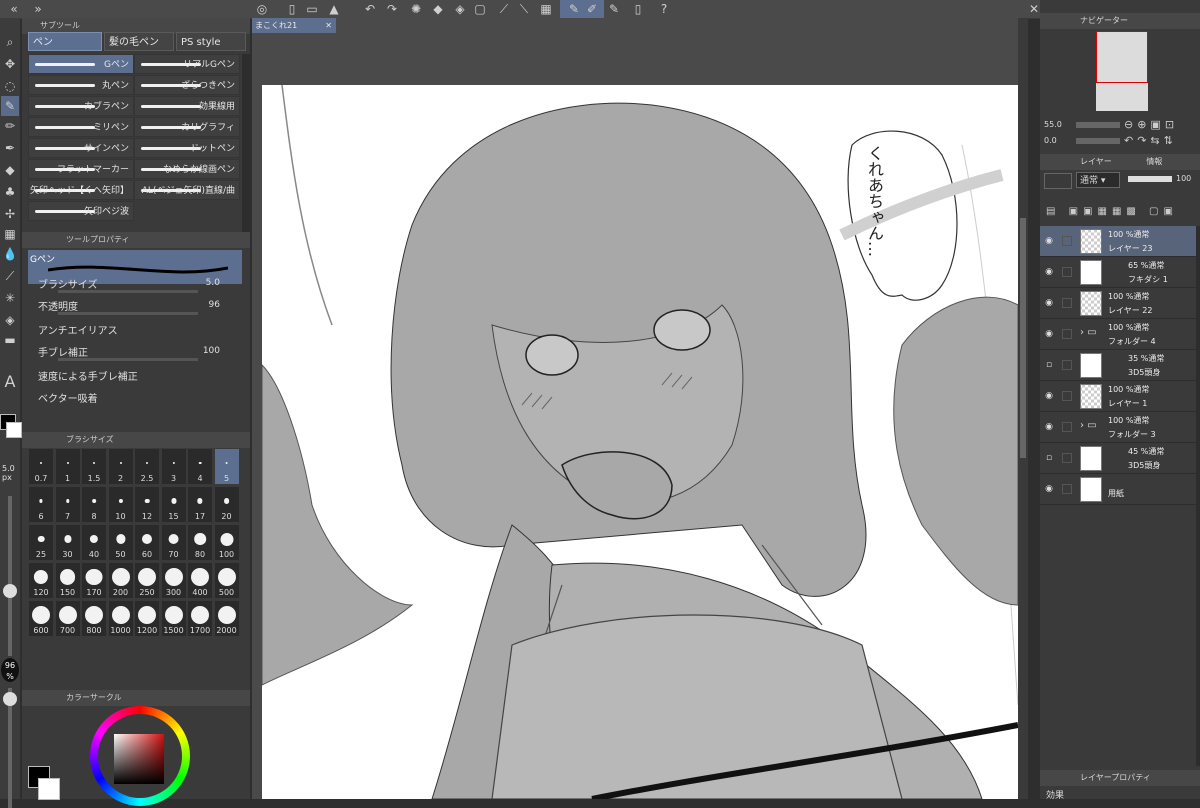 Image resolution: width=1200 pixels, height=808 pixels. Describe the element at coordinates (211, 41) in the screenshot. I see `subtool-tab-ps-style: PS style` at that location.